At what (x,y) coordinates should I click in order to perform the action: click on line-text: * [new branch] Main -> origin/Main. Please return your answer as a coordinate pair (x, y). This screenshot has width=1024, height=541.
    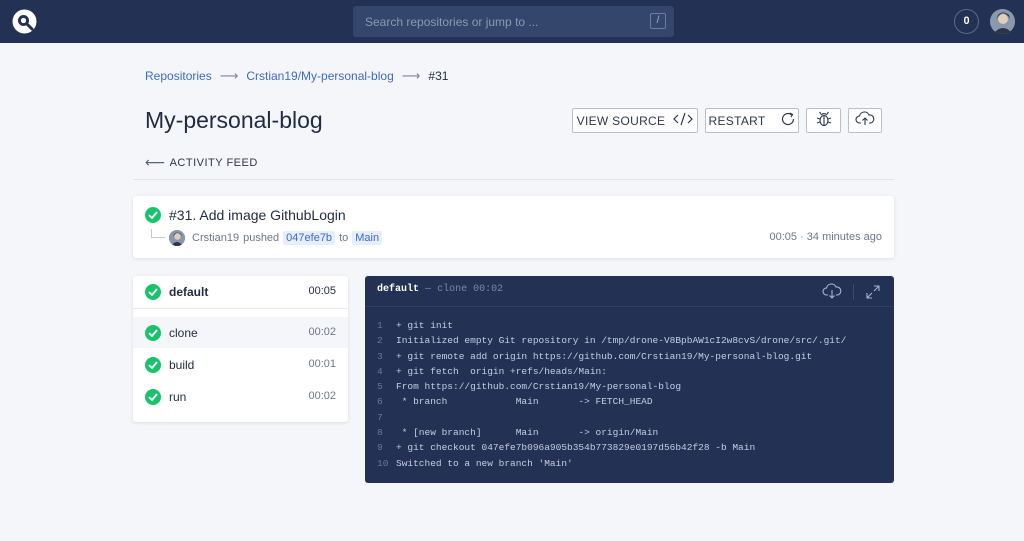
    Looking at the image, I should click on (527, 433).